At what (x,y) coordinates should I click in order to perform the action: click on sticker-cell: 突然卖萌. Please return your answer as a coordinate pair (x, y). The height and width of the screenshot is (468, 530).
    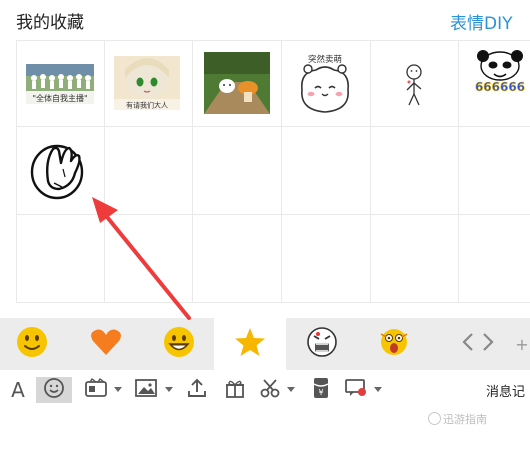
    Looking at the image, I should click on (325, 83).